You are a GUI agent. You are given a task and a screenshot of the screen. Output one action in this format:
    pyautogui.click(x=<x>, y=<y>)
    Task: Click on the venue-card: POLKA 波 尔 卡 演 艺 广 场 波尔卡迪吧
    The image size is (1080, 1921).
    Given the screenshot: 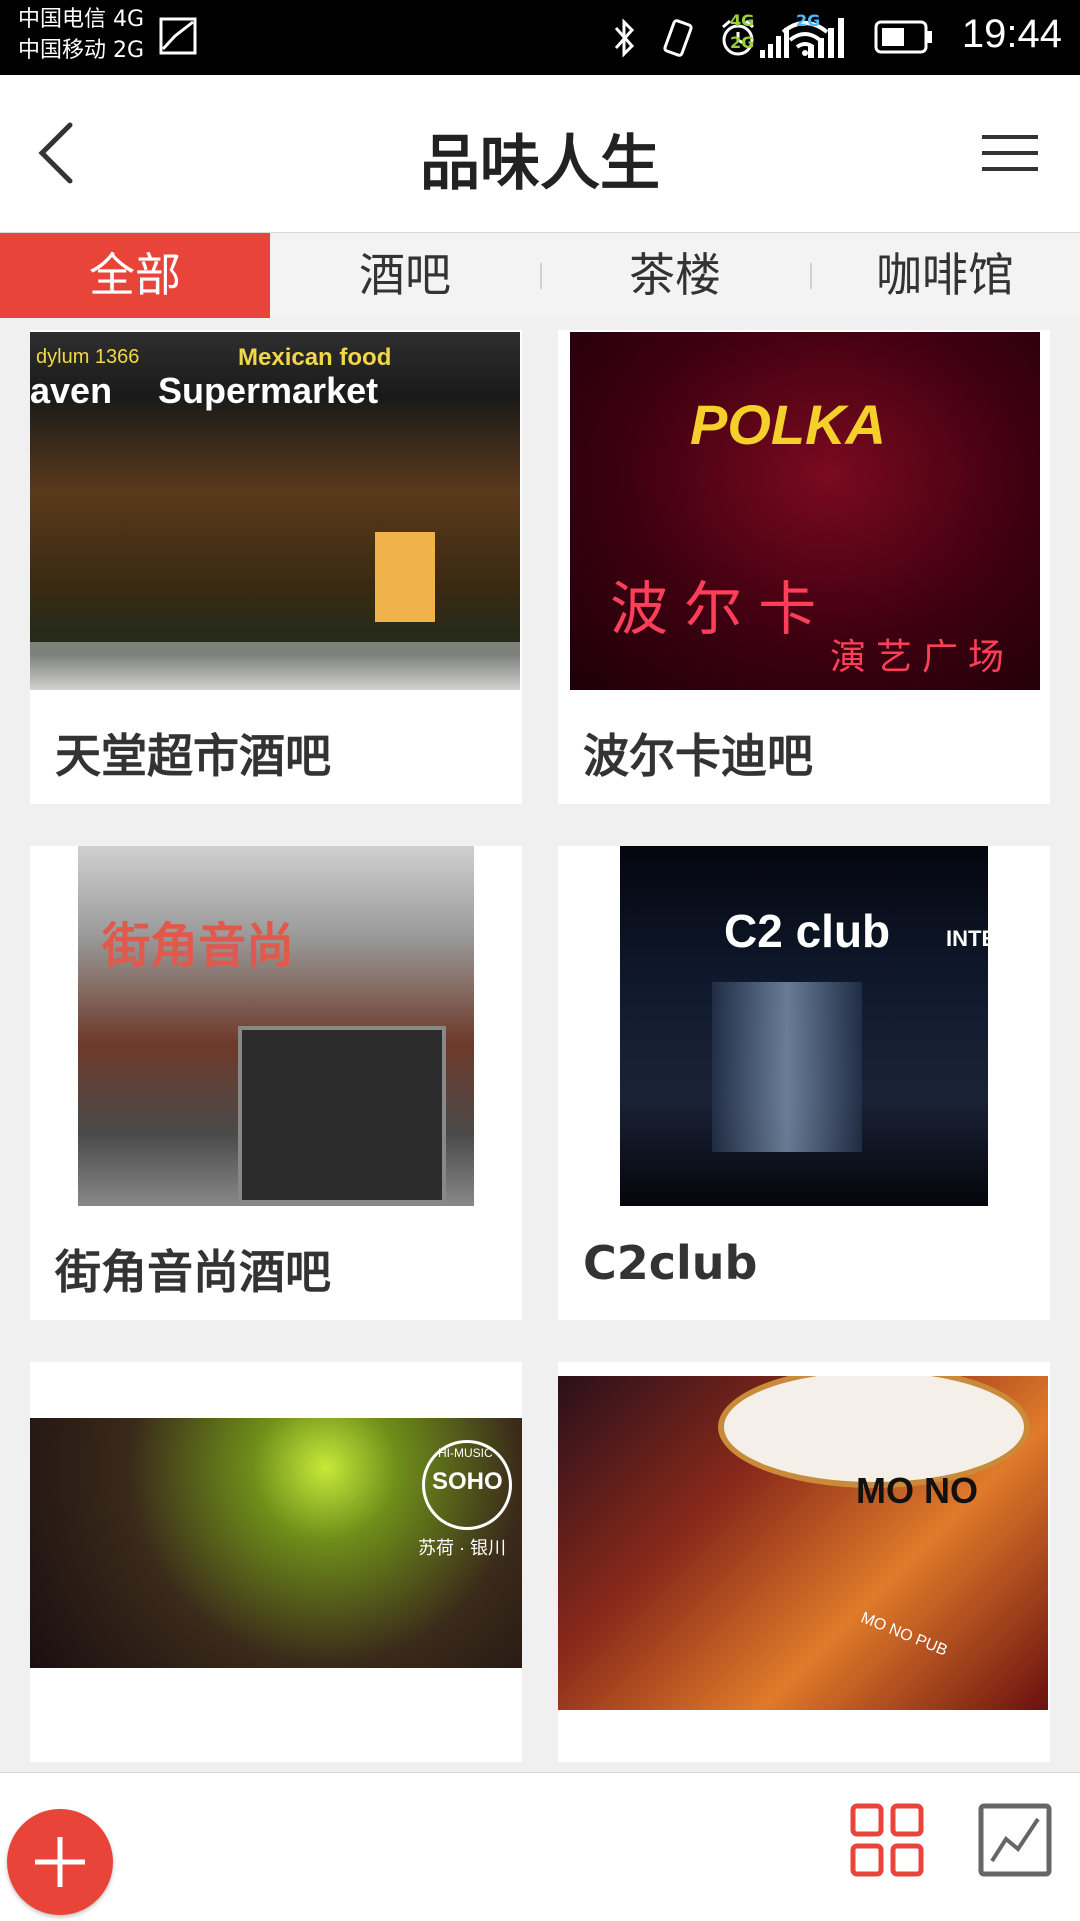 What is the action you would take?
    pyautogui.click(x=804, y=567)
    